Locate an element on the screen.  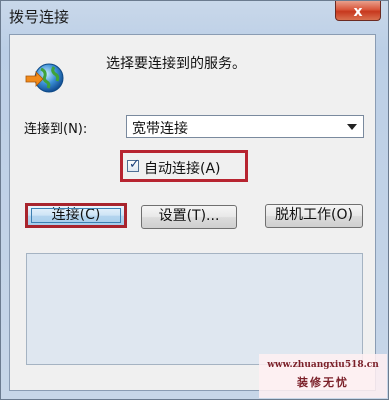
auto-connect-label: 自动连接(A) is located at coordinates (182, 168).